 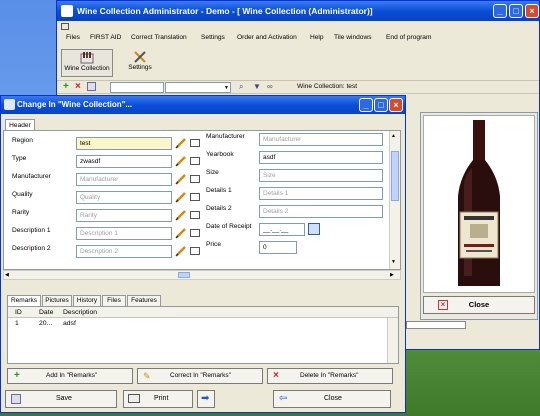 I want to click on settings-button: Settings, so click(x=140, y=63).